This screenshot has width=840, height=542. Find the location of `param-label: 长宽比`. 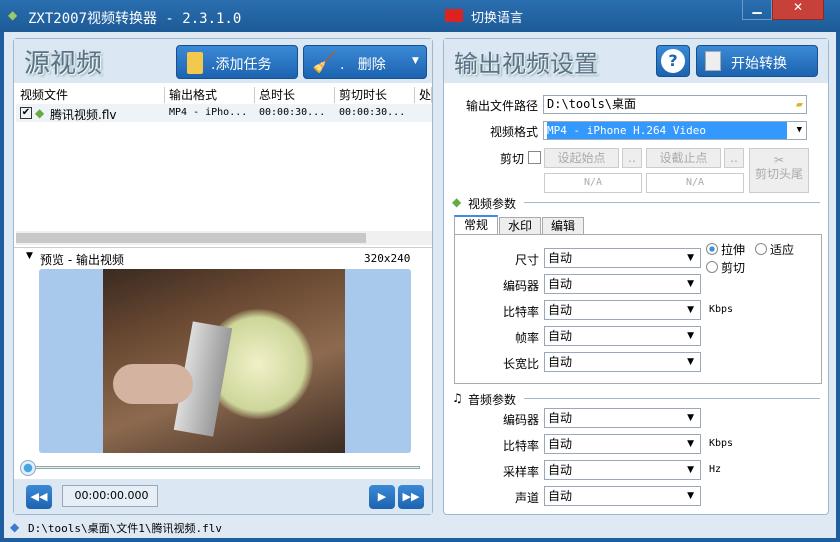

param-label: 长宽比 is located at coordinates (520, 364).